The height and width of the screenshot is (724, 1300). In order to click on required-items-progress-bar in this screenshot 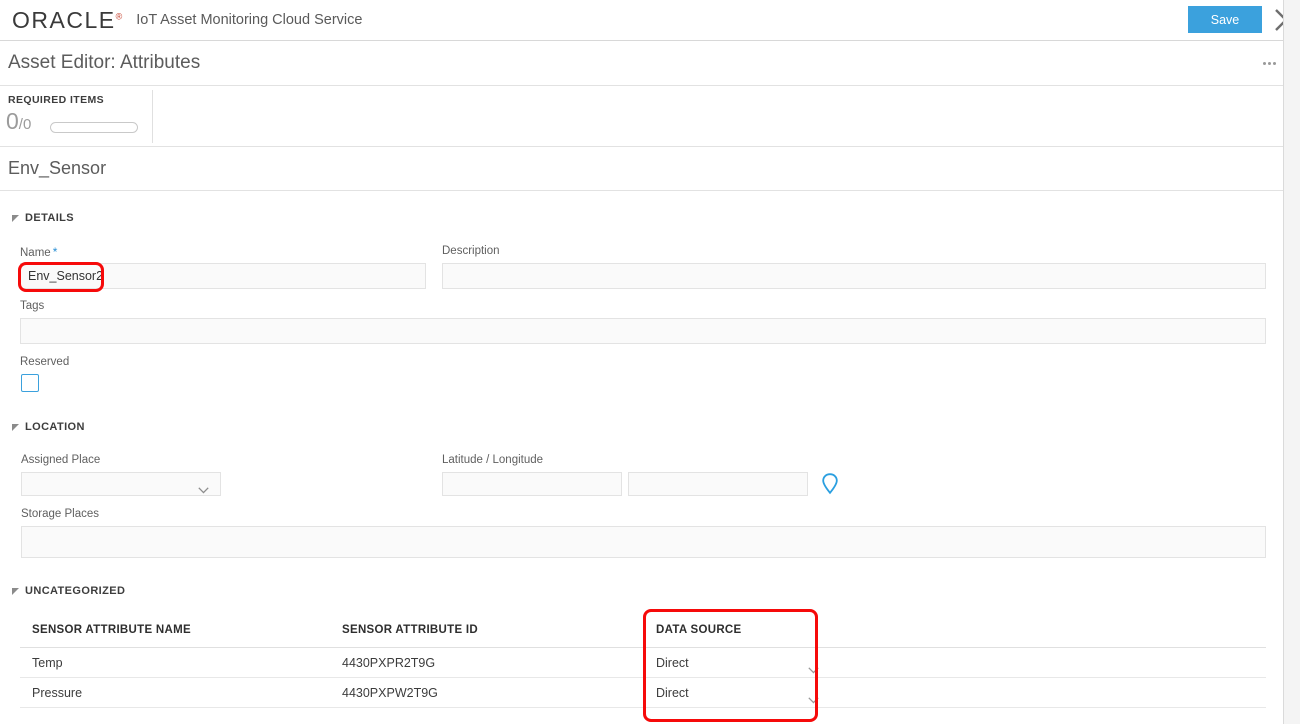, I will do `click(94, 127)`.